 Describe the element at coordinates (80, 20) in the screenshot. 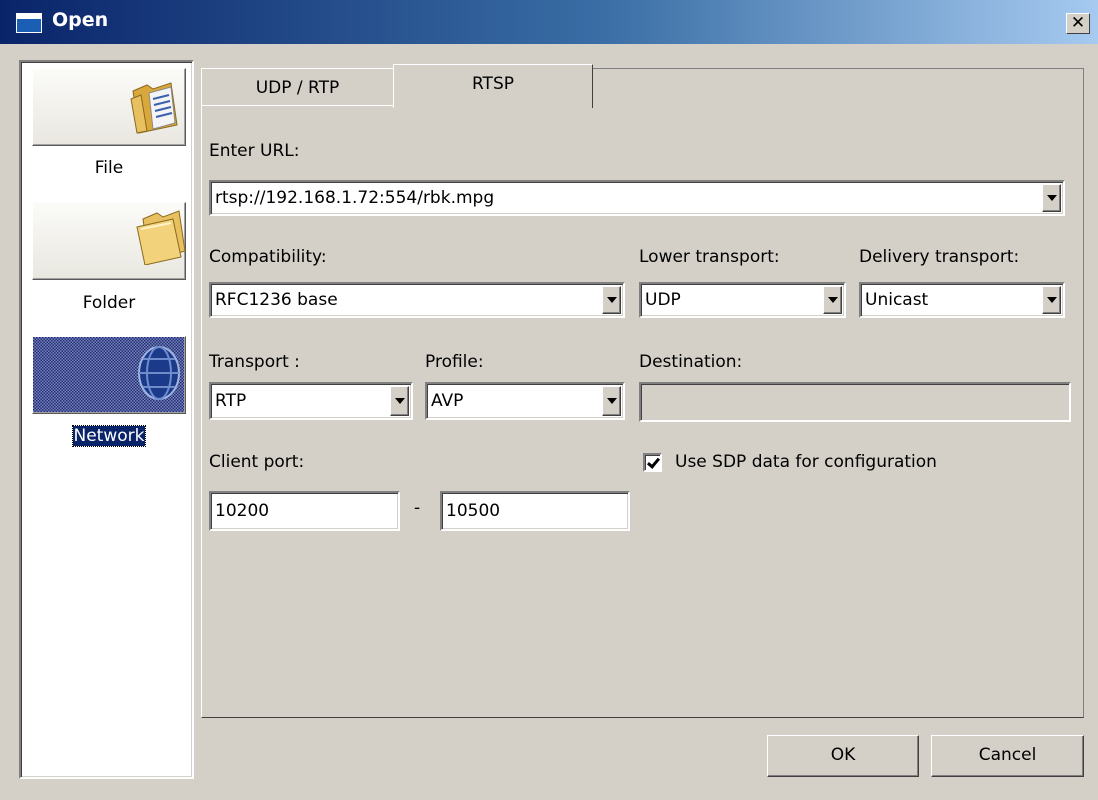

I see `window-title: Open` at that location.